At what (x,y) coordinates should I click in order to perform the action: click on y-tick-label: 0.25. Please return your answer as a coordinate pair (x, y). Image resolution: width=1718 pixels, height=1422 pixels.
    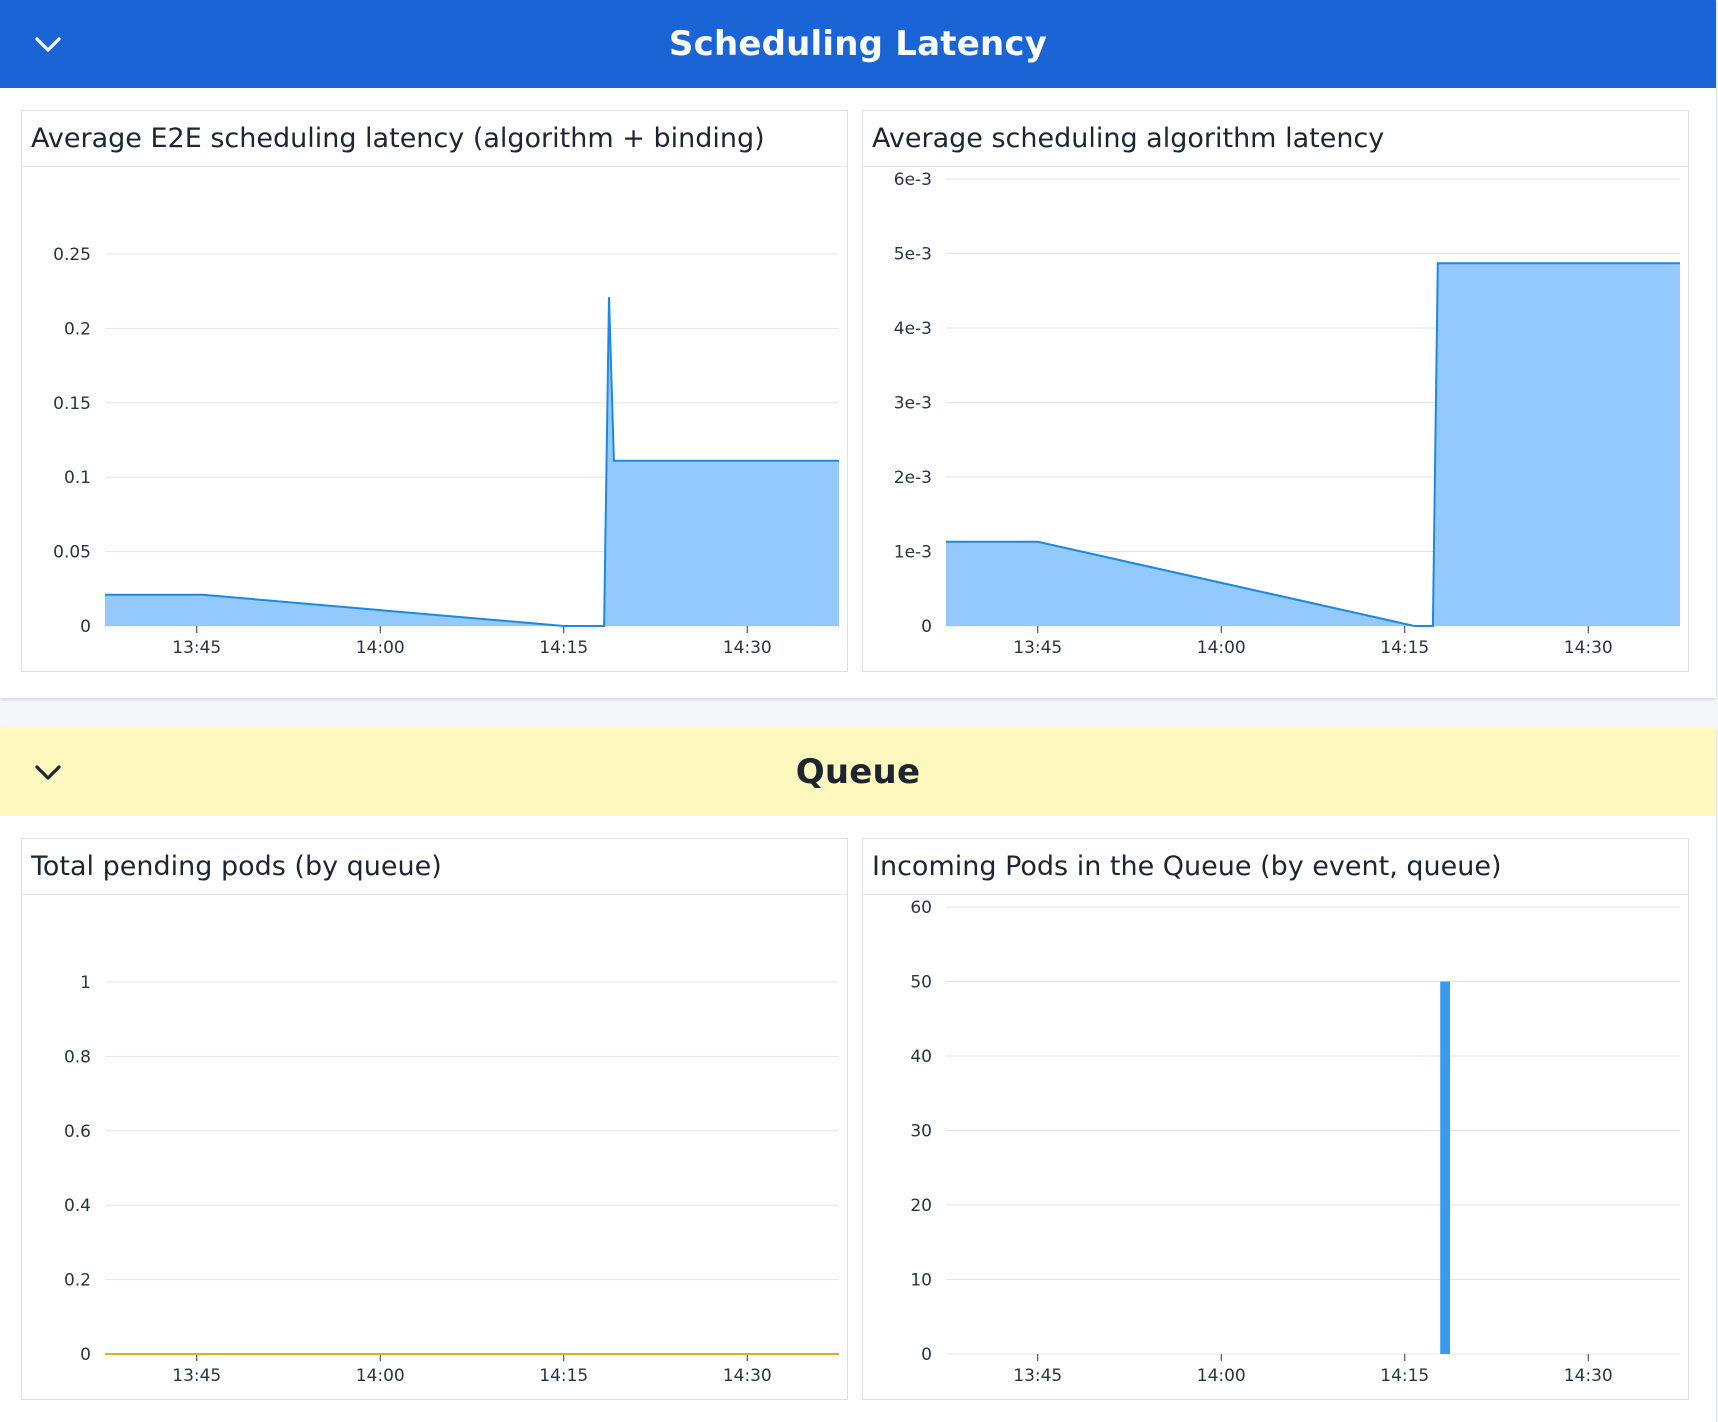
    Looking at the image, I should click on (72, 255).